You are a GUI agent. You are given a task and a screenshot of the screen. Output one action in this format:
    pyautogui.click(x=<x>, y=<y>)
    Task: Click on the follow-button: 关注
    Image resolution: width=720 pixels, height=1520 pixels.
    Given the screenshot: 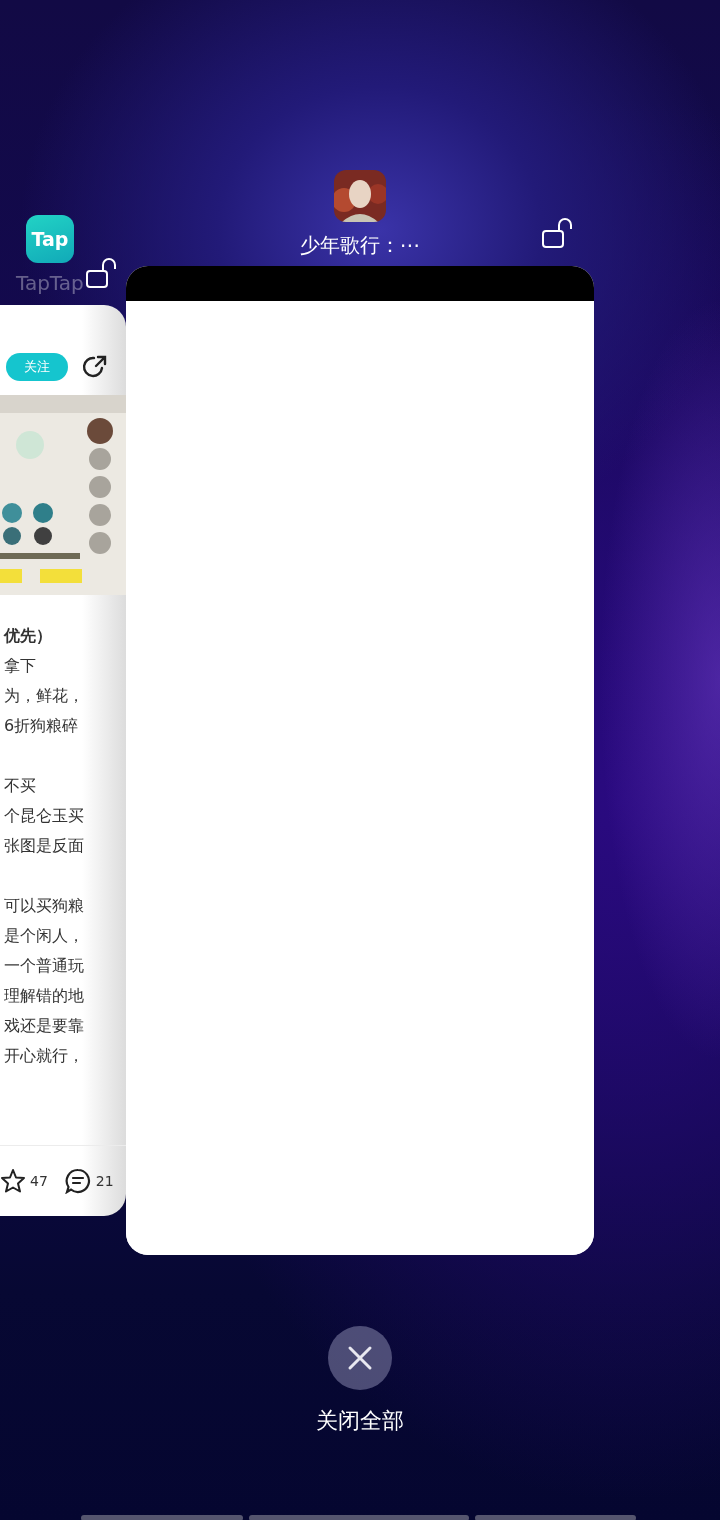 What is the action you would take?
    pyautogui.click(x=37, y=367)
    